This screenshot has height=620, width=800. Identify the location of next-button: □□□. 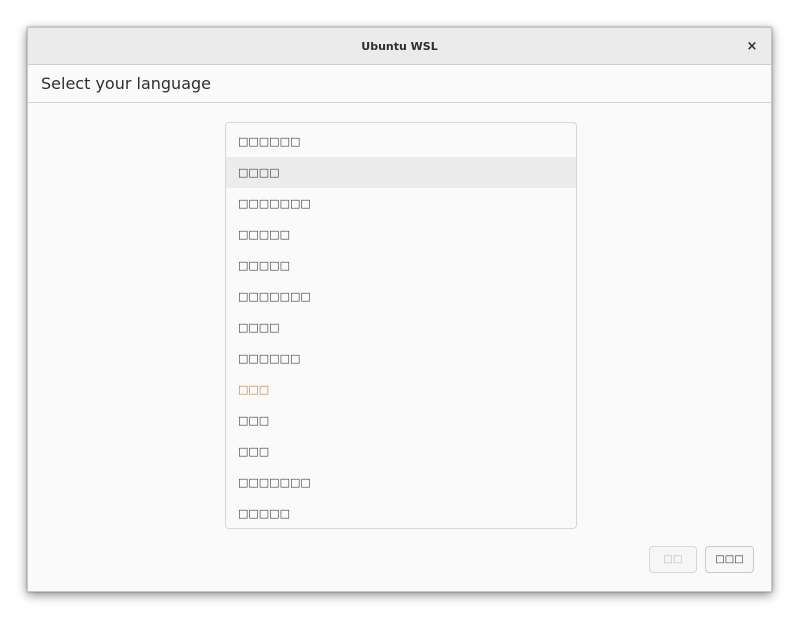
(729, 559).